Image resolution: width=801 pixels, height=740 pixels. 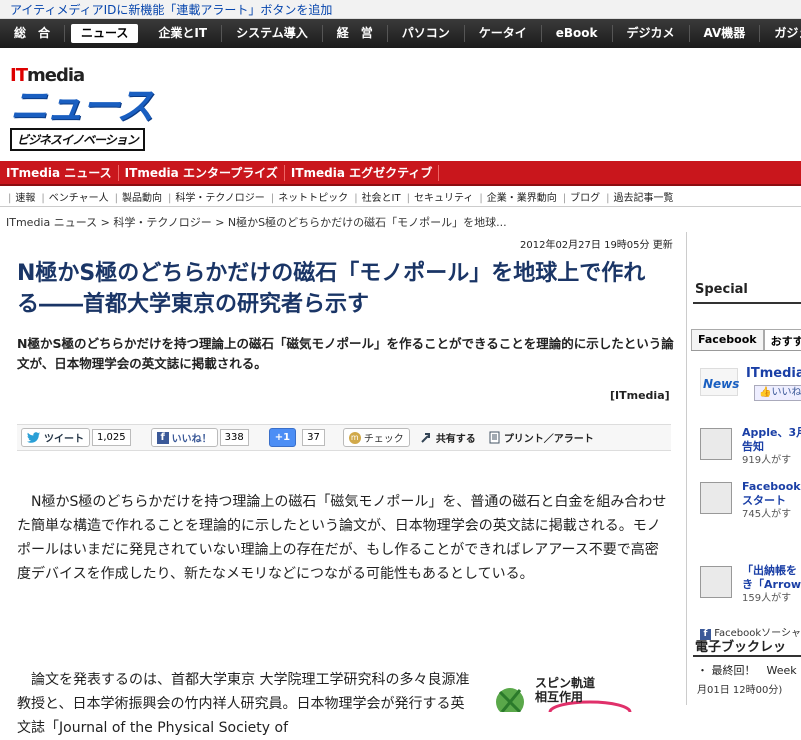 I want to click on sidebar-tabs: Facebook おすす, so click(x=746, y=340).